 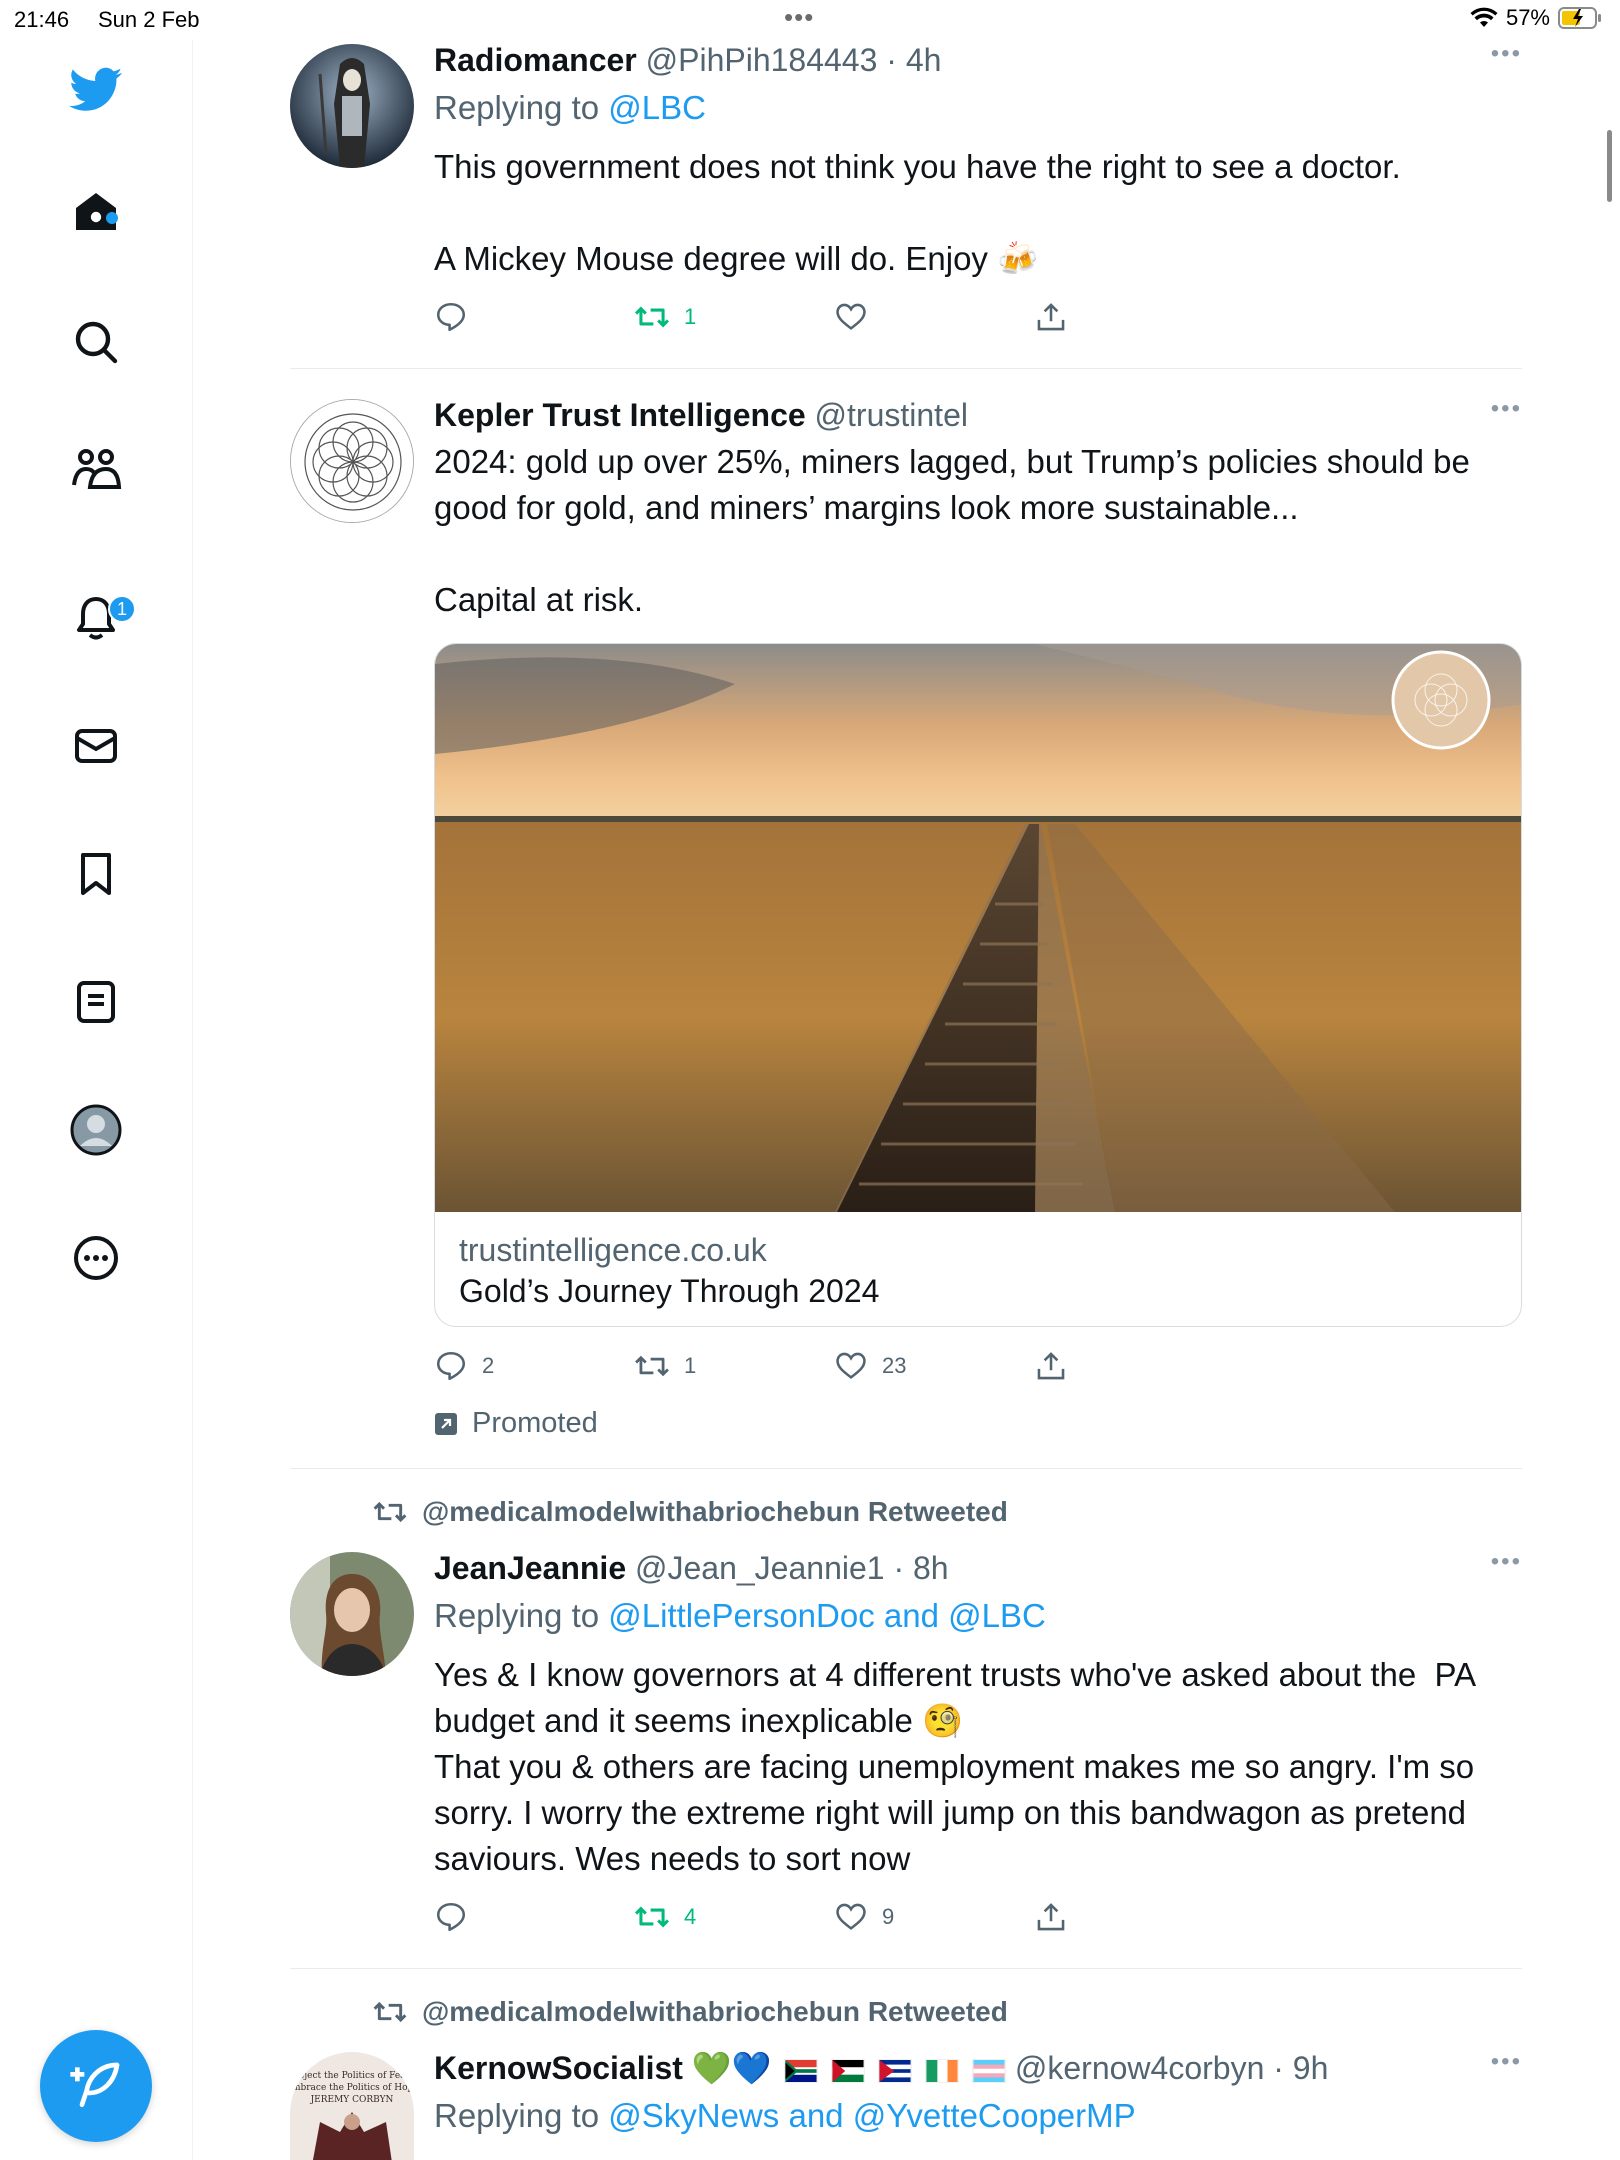 What do you see at coordinates (792, 1568) in the screenshot?
I see `author-handle: @Jean_Jeannie1 · 8h` at bounding box center [792, 1568].